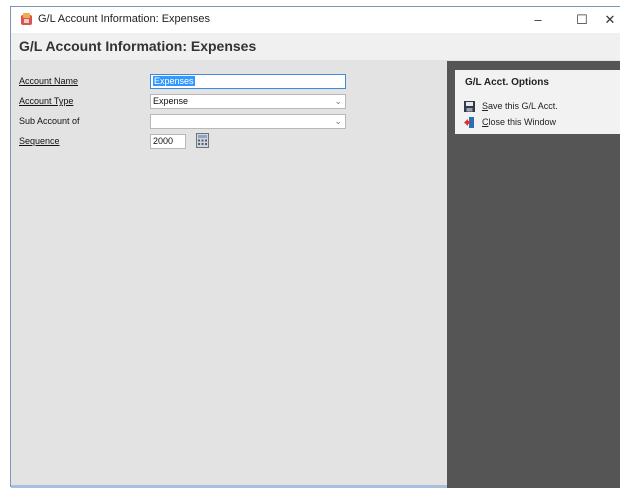  I want to click on account-name-value: Expenses, so click(174, 81).